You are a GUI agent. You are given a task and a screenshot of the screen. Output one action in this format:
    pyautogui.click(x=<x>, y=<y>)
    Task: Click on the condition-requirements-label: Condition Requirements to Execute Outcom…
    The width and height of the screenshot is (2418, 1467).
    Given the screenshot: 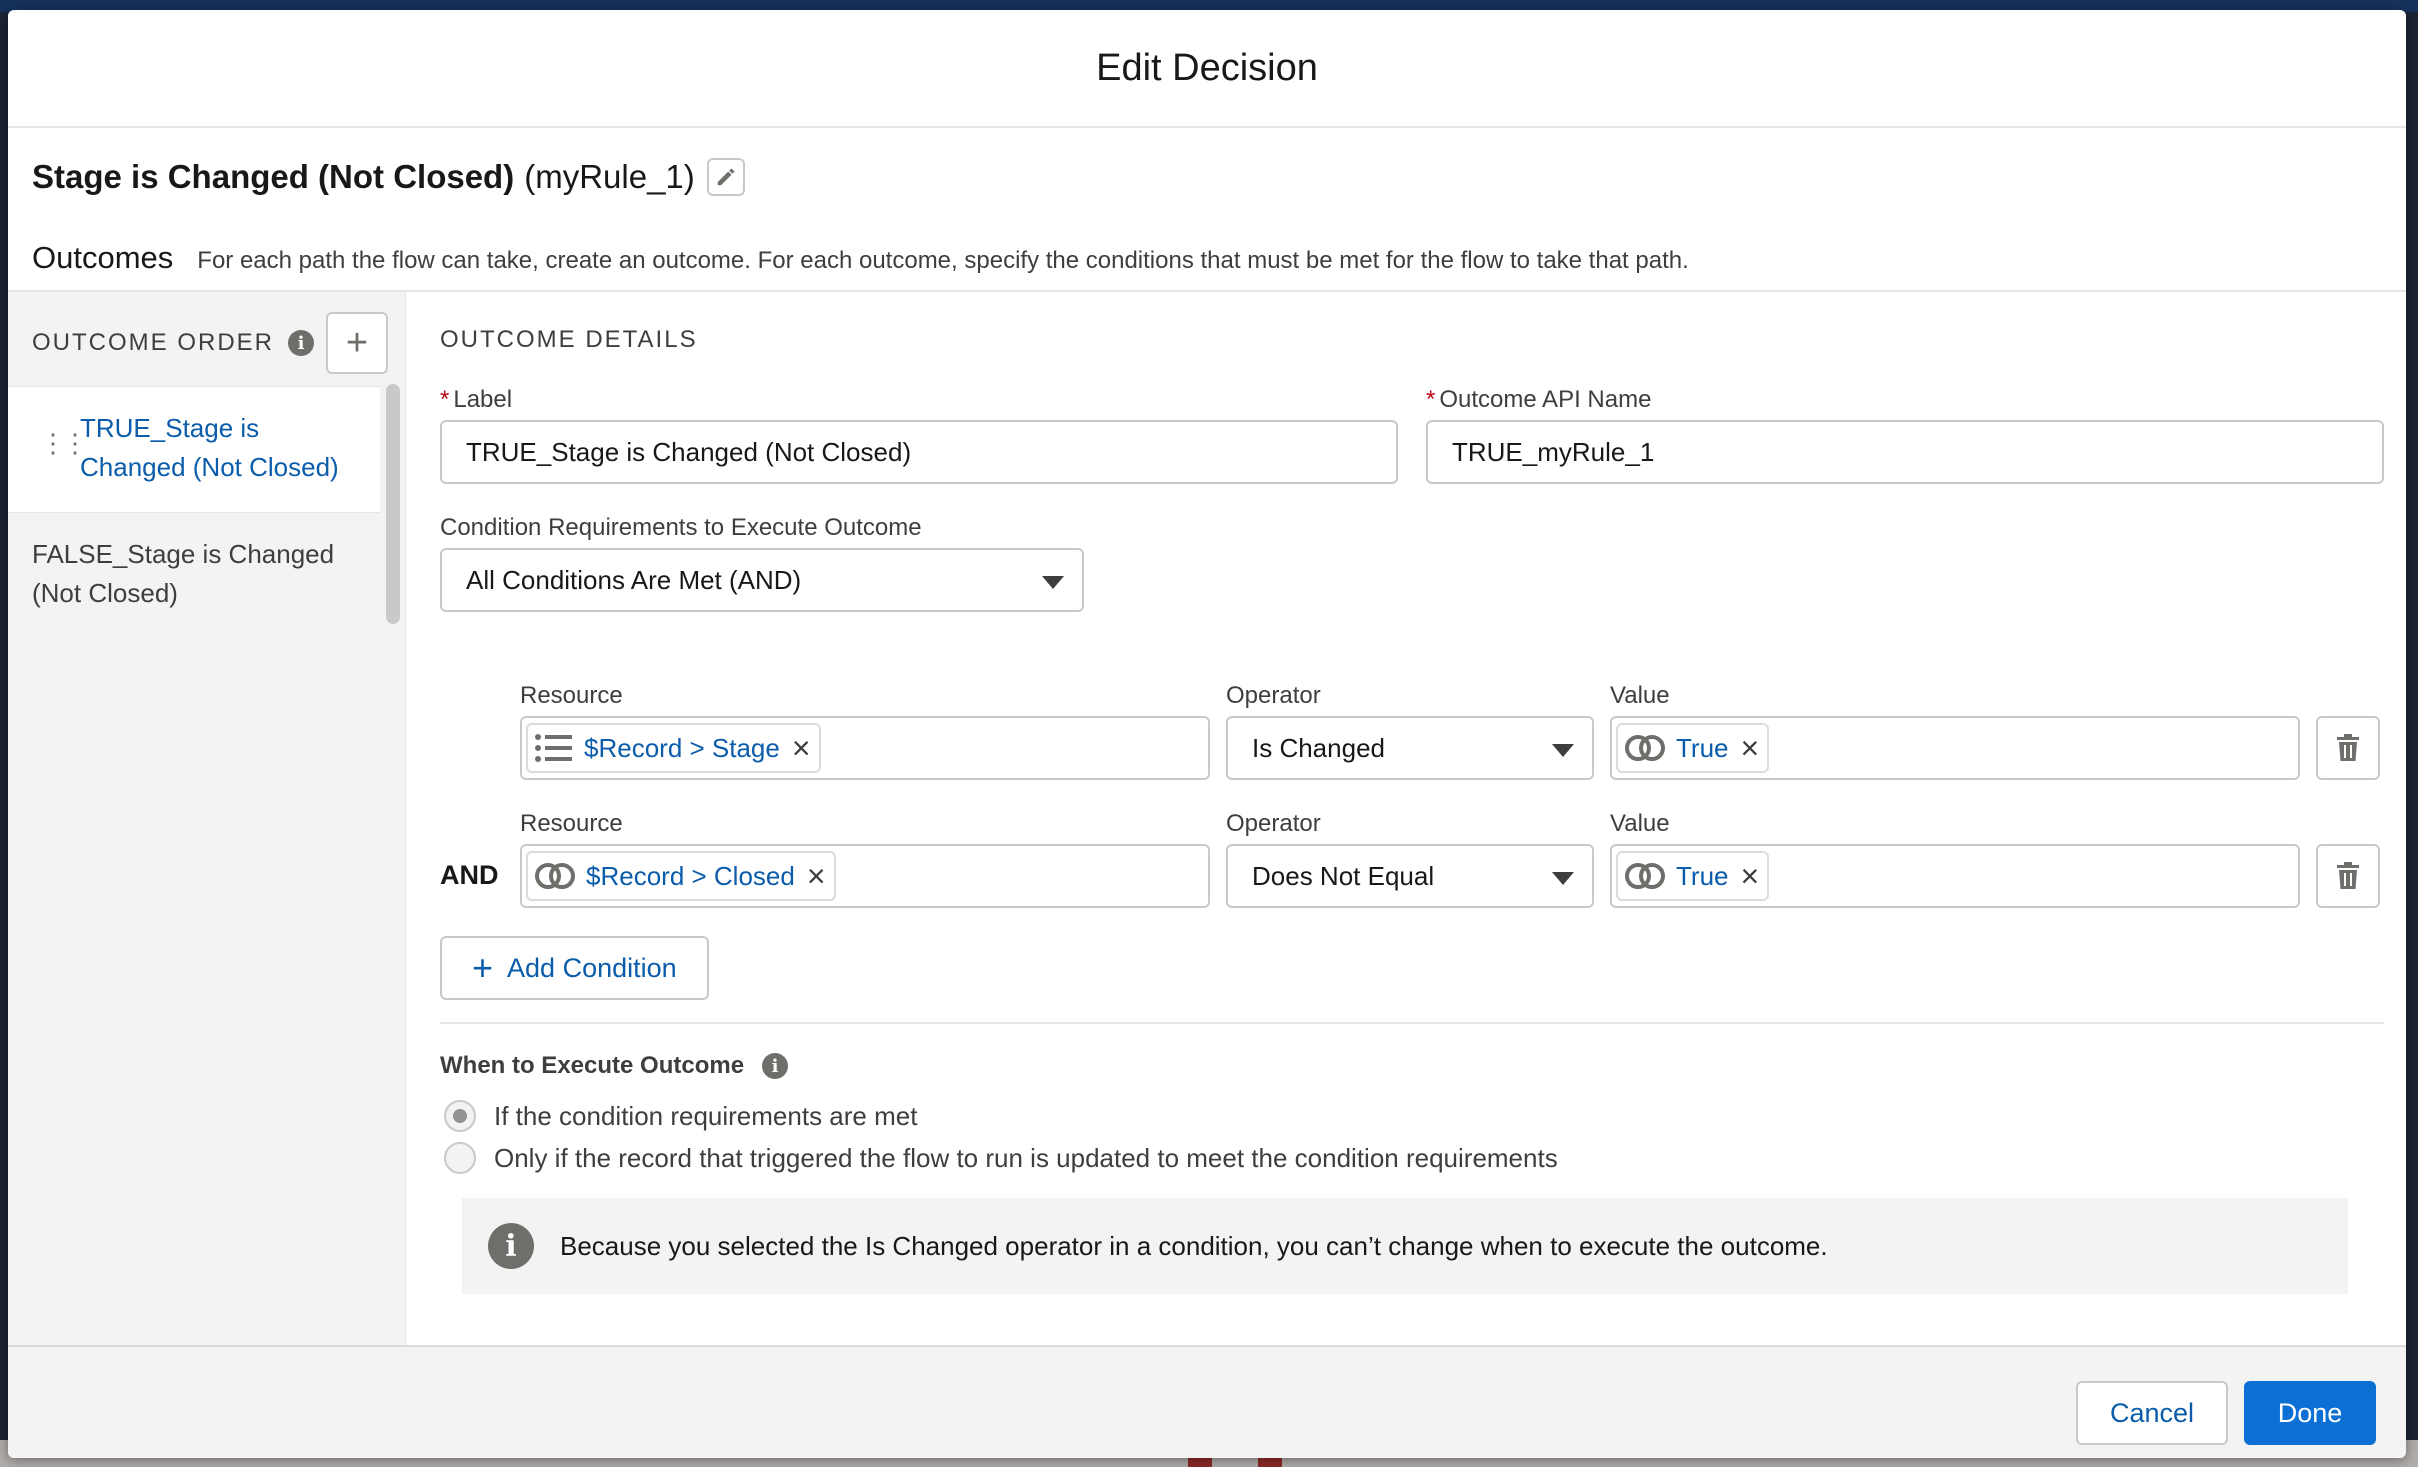 What is the action you would take?
    pyautogui.click(x=681, y=527)
    